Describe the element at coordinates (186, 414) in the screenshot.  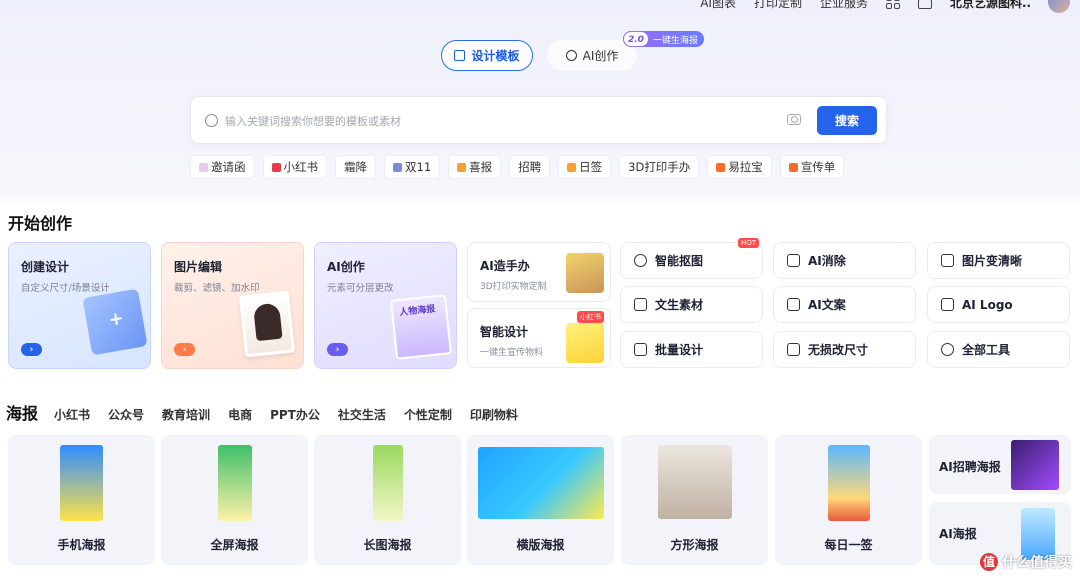
I see `category-education: 教育培训` at that location.